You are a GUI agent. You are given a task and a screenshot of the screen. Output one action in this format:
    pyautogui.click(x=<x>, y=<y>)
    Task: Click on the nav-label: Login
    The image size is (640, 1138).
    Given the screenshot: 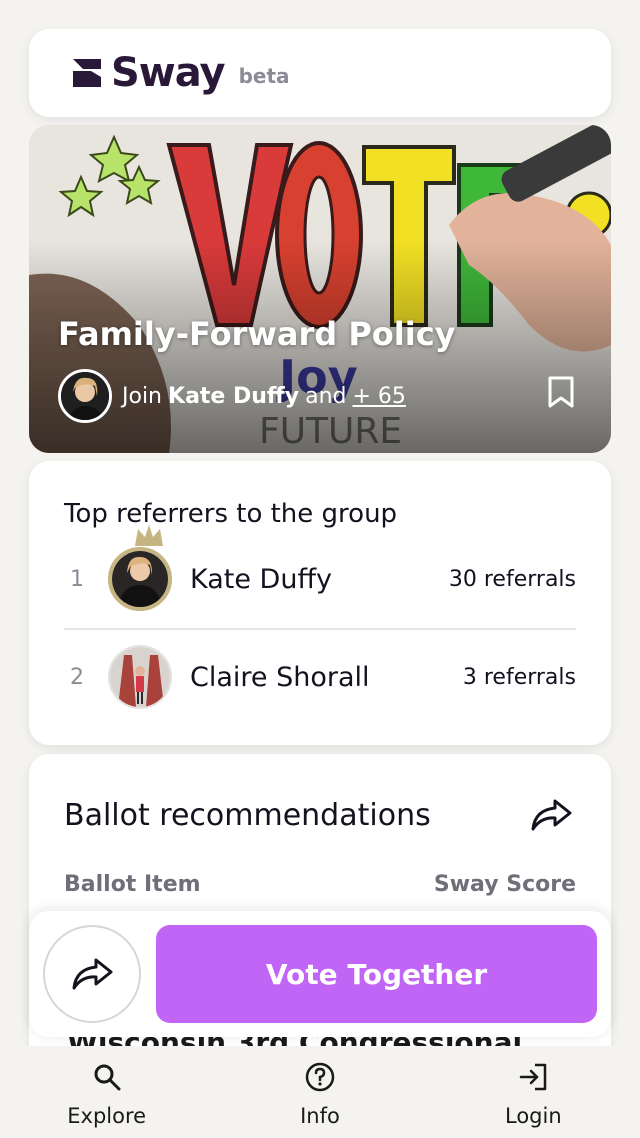 What is the action you would take?
    pyautogui.click(x=533, y=1116)
    